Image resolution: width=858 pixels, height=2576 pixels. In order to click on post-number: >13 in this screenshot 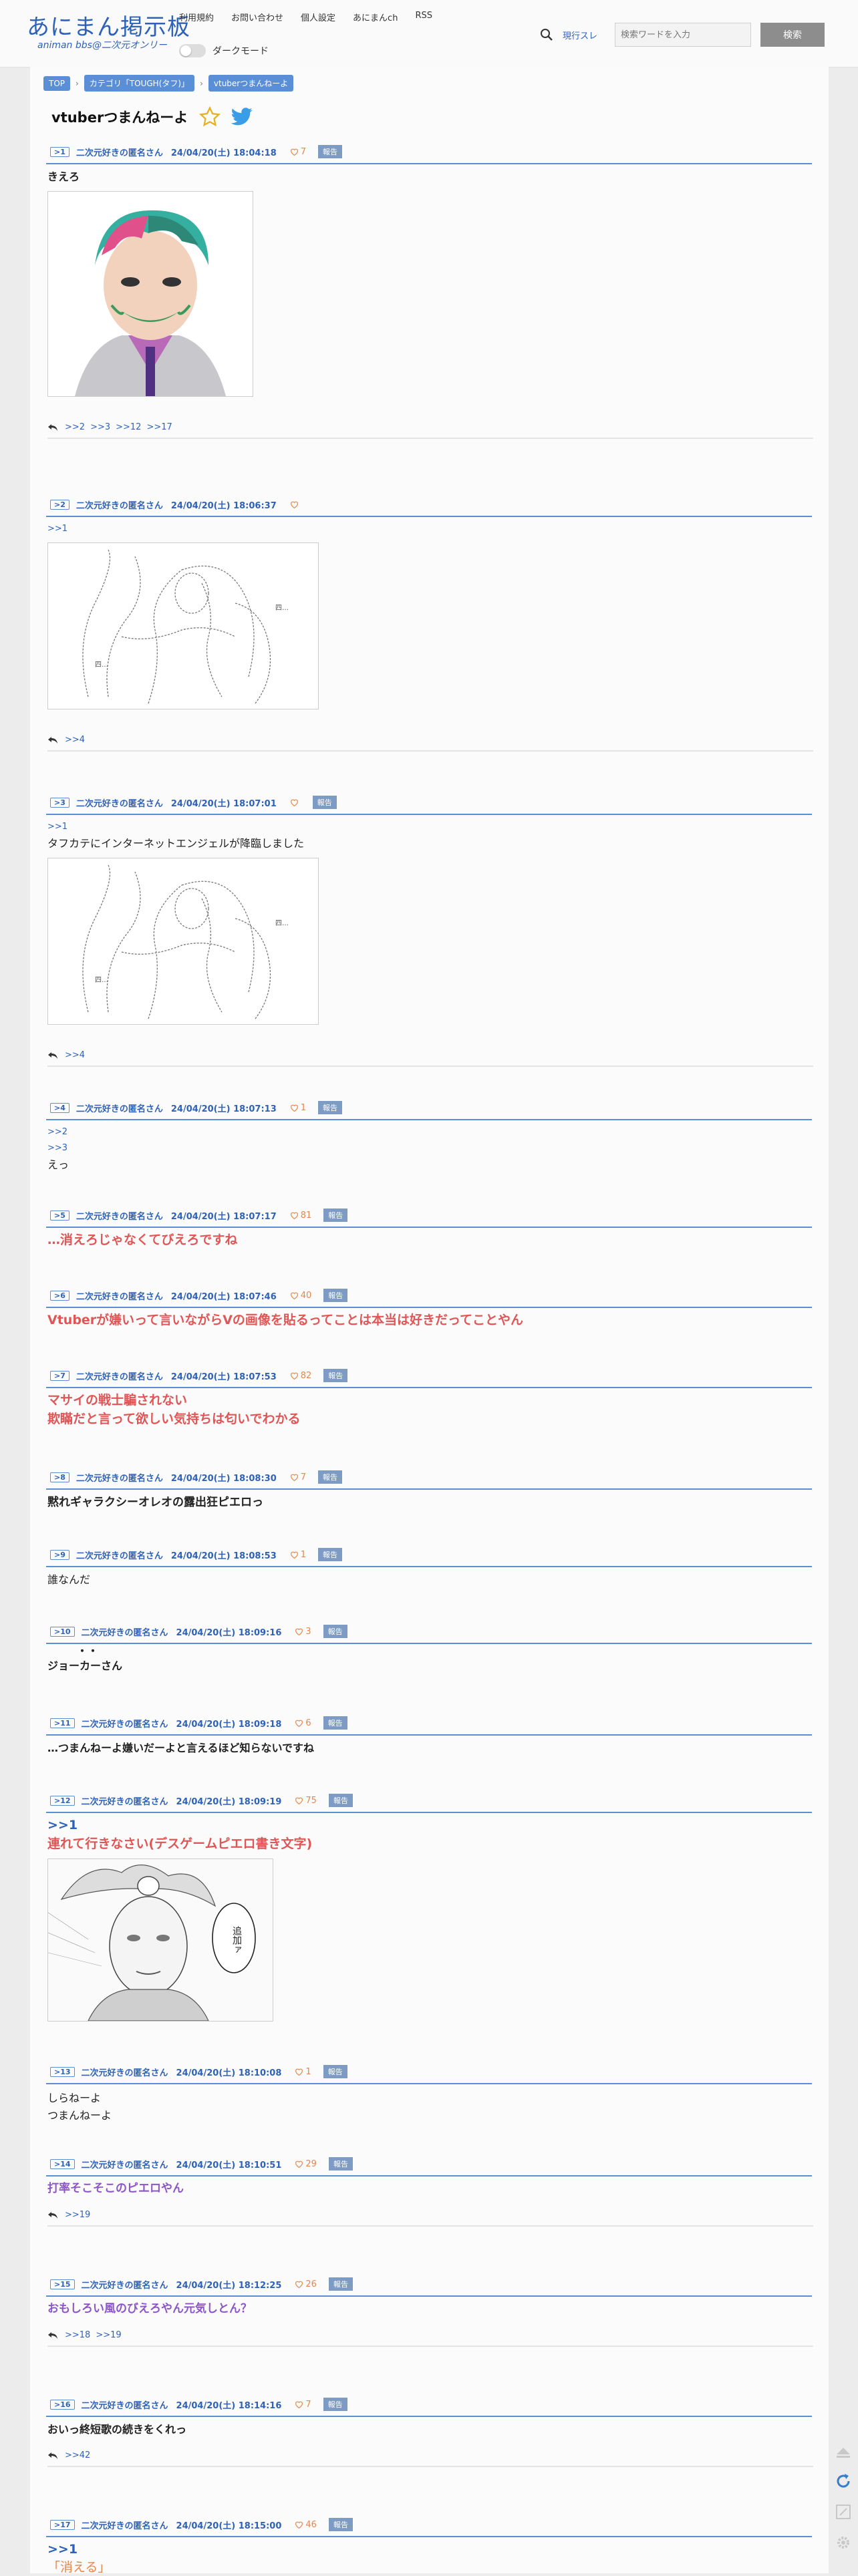, I will do `click(62, 2071)`.